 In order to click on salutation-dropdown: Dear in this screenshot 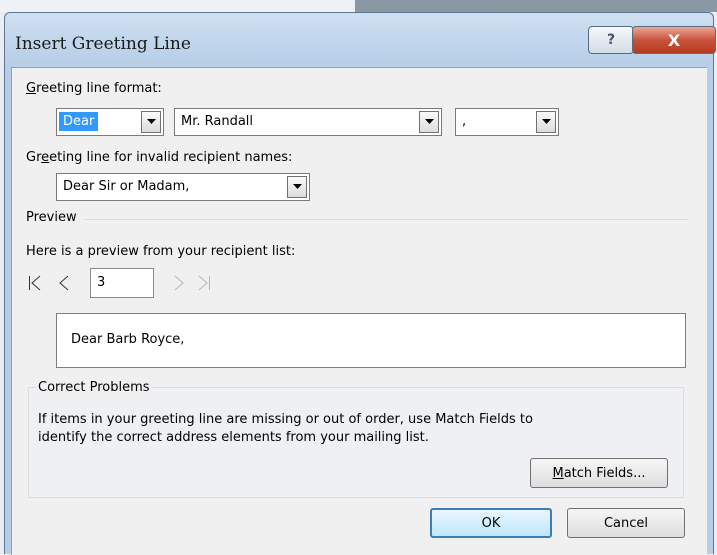, I will do `click(110, 122)`.